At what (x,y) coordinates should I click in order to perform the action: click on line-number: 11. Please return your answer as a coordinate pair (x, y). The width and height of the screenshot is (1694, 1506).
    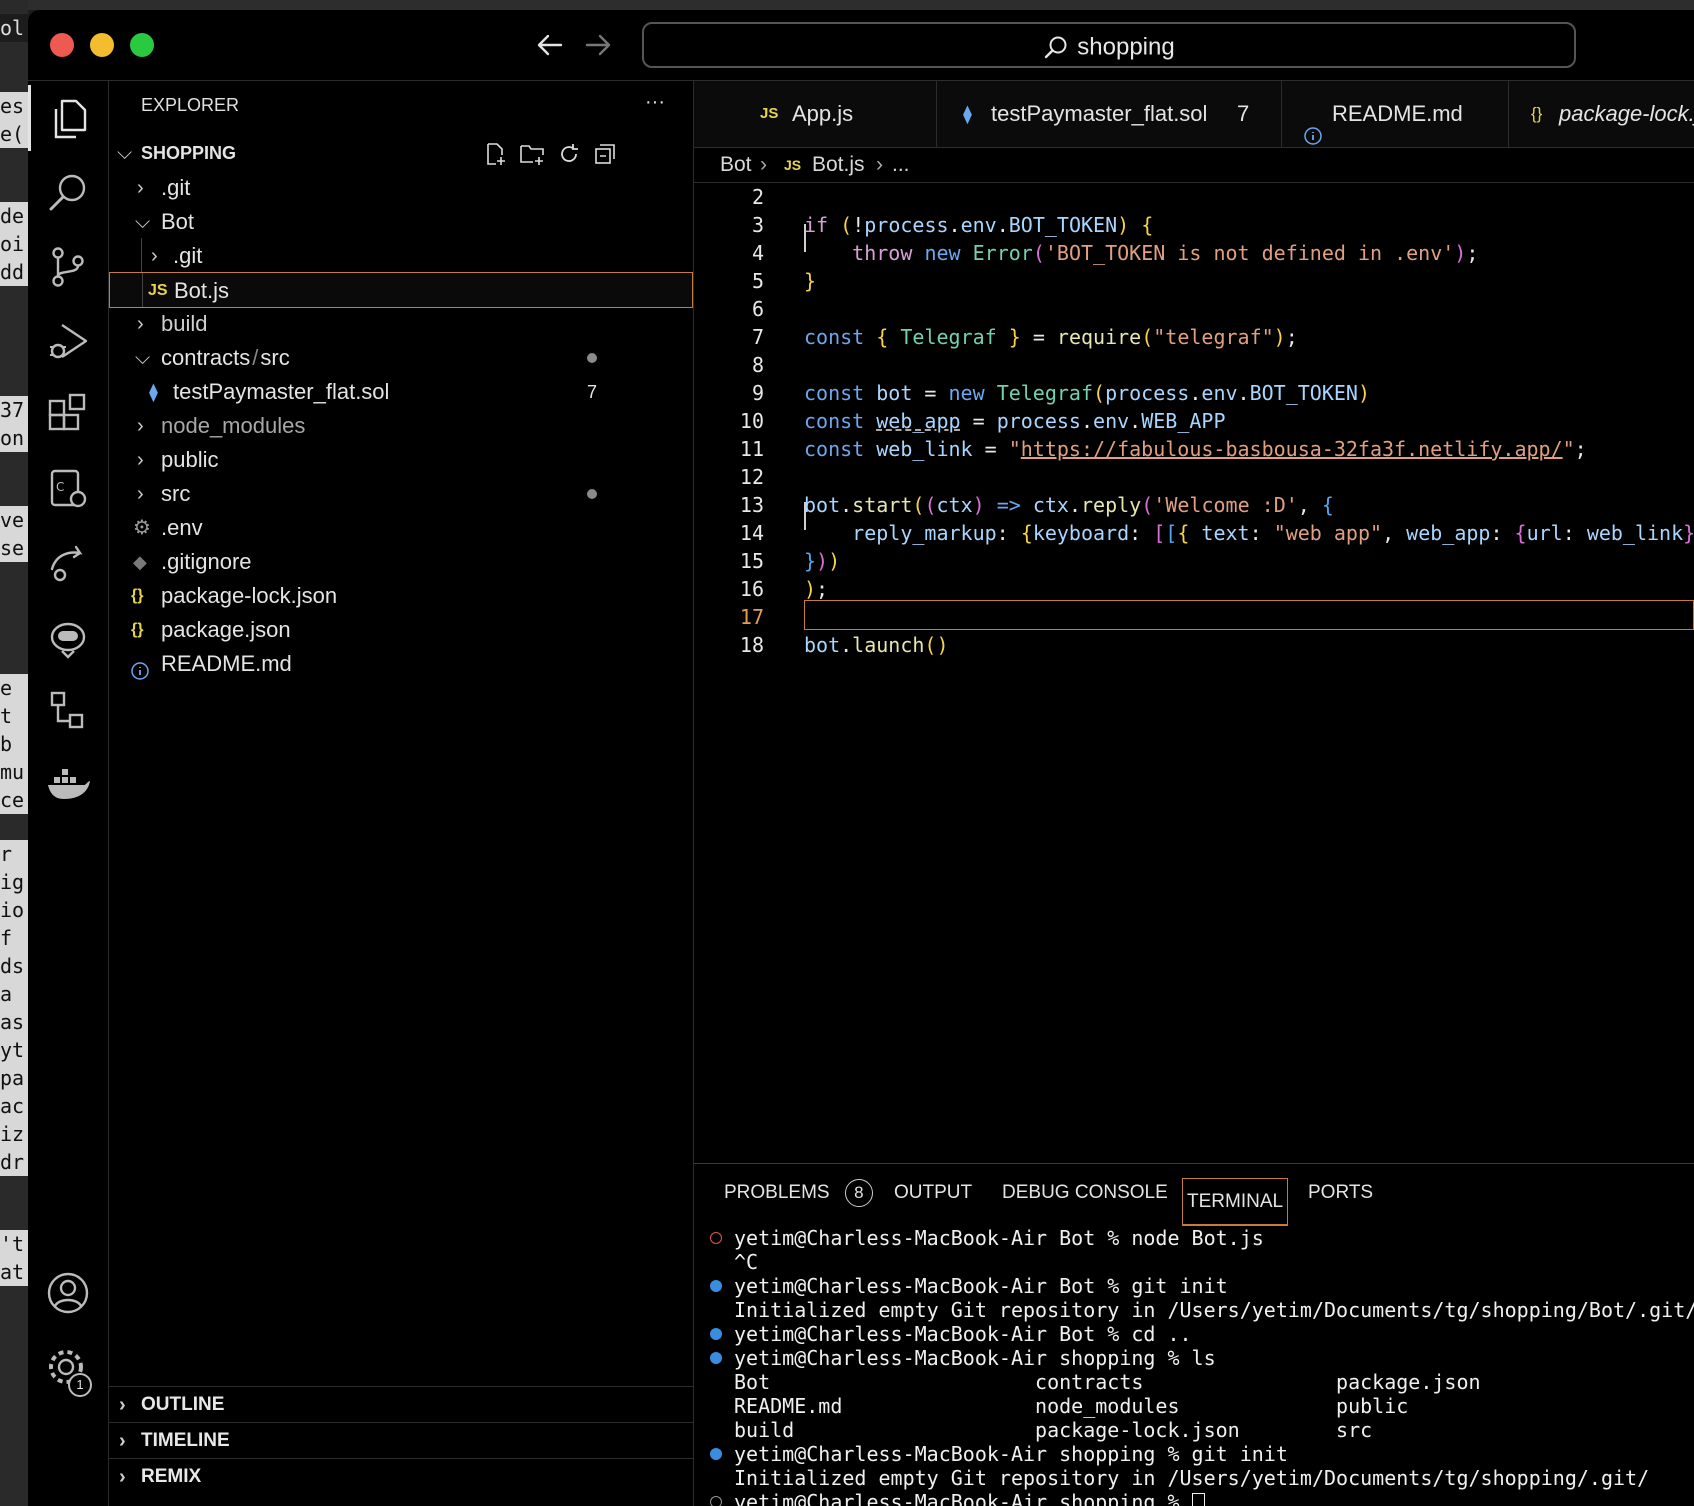
    Looking at the image, I should click on (751, 449).